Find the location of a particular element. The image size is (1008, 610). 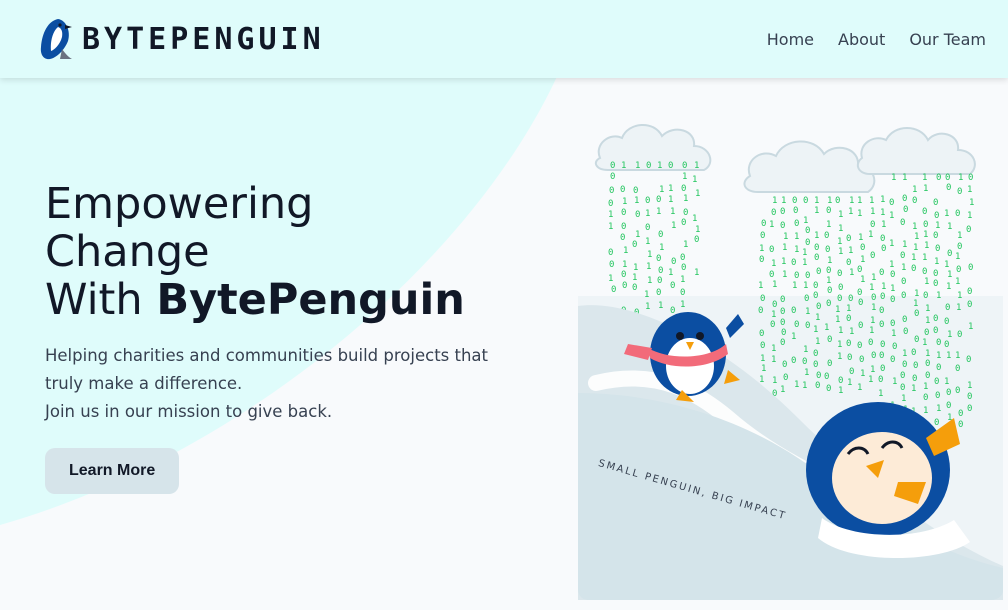

learn-more-button: Learn More is located at coordinates (112, 471).